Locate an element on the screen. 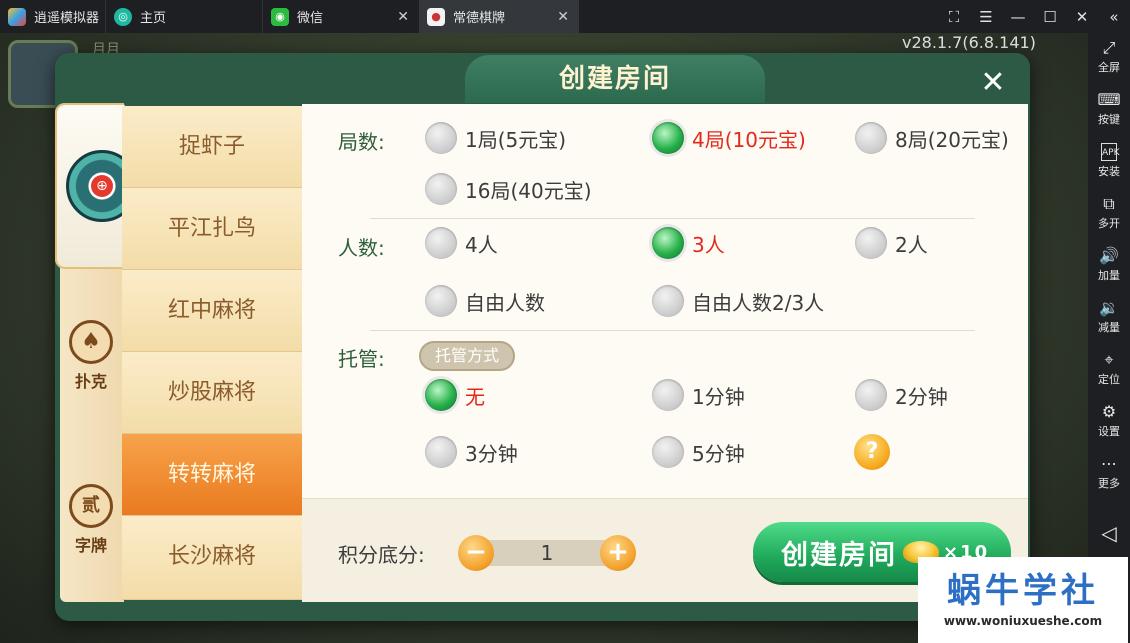  tab-label: 主页 is located at coordinates (153, 18).